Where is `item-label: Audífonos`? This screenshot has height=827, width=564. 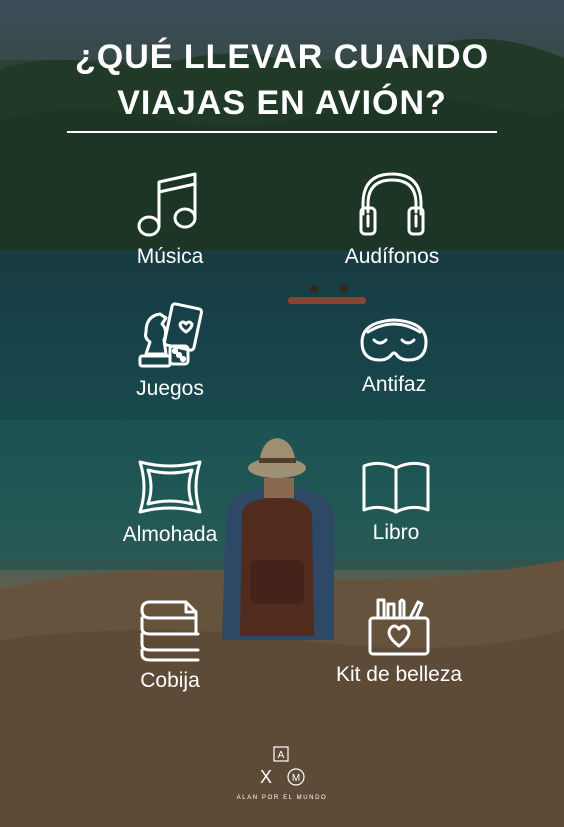 item-label: Audífonos is located at coordinates (392, 256).